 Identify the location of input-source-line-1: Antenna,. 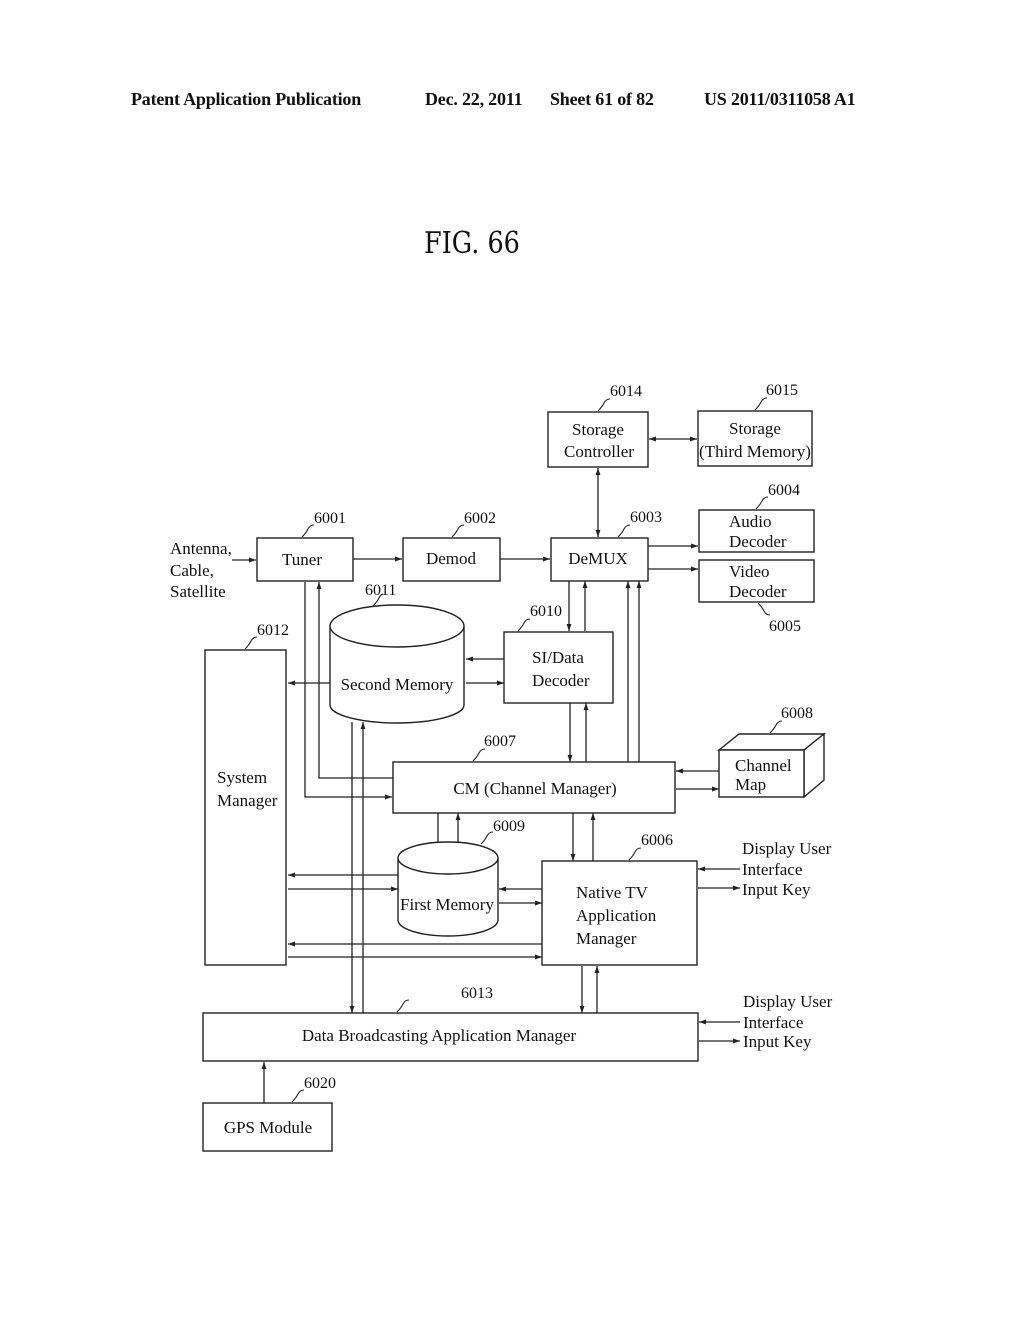
(201, 548).